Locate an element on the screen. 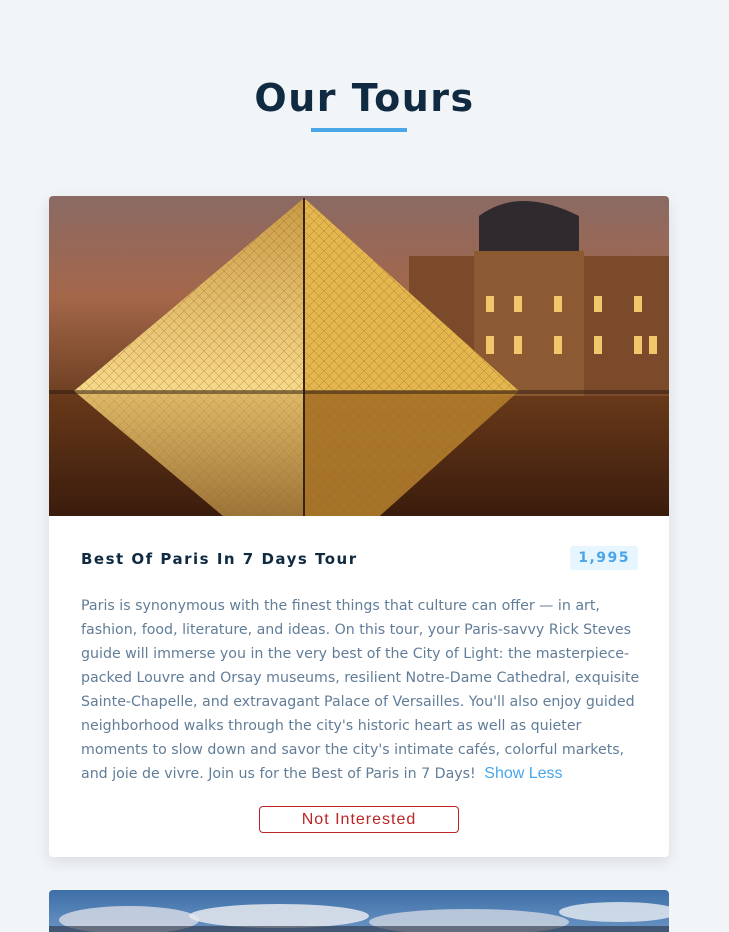 The width and height of the screenshot is (729, 932). tour-price: 1,995 is located at coordinates (604, 558).